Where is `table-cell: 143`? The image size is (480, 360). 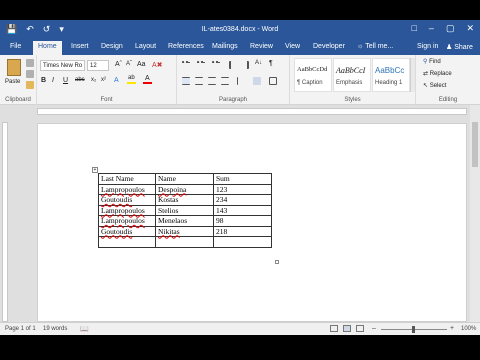
table-cell: 143 is located at coordinates (242, 210).